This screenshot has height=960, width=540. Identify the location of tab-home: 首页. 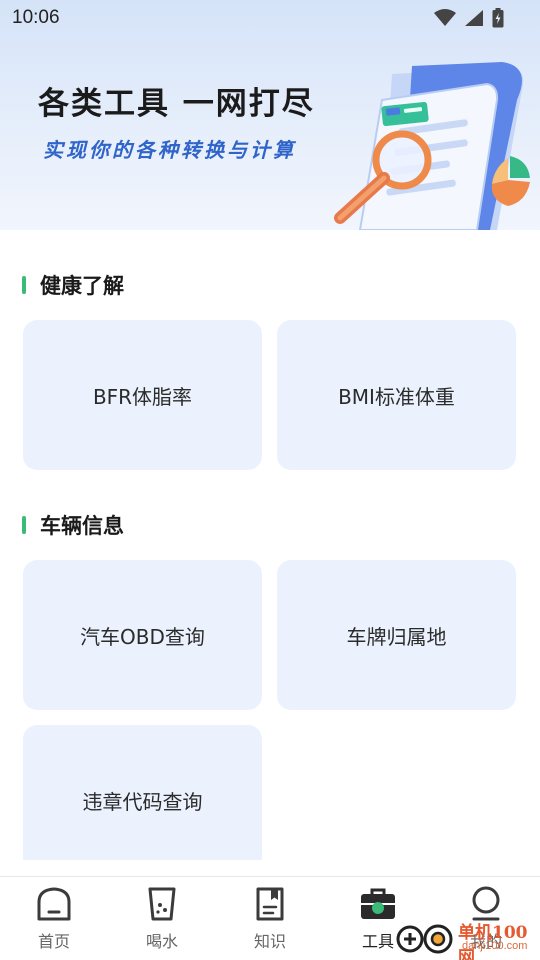
(54, 920).